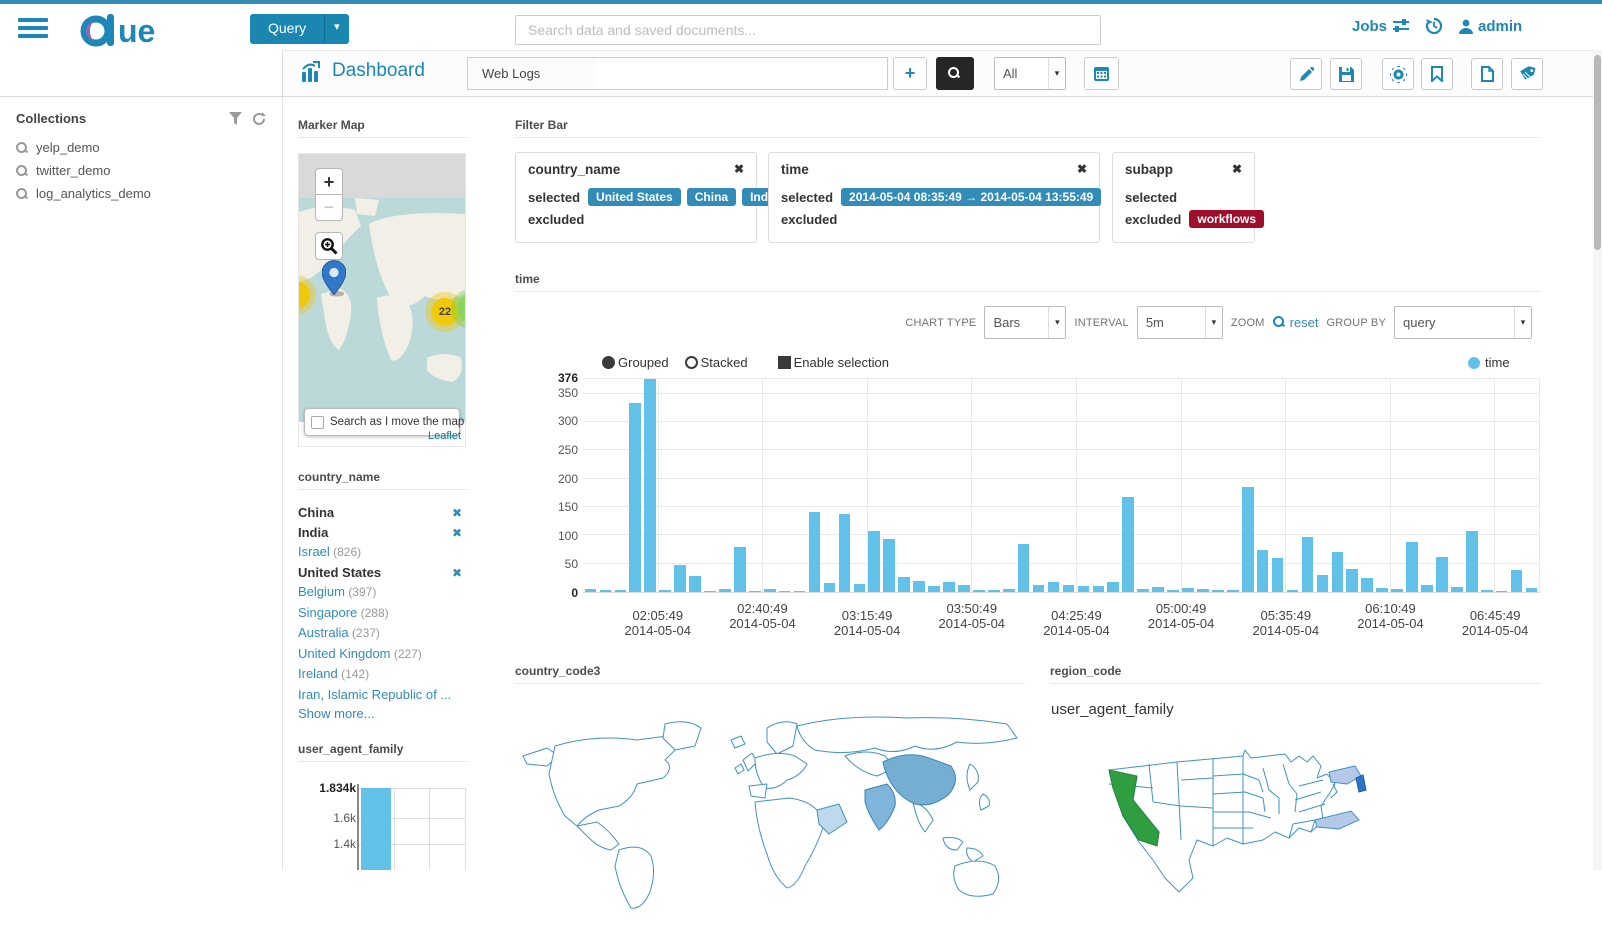 The width and height of the screenshot is (1602, 928). Describe the element at coordinates (1076, 630) in the screenshot. I see `x-tick-date: 2014-05-04` at that location.